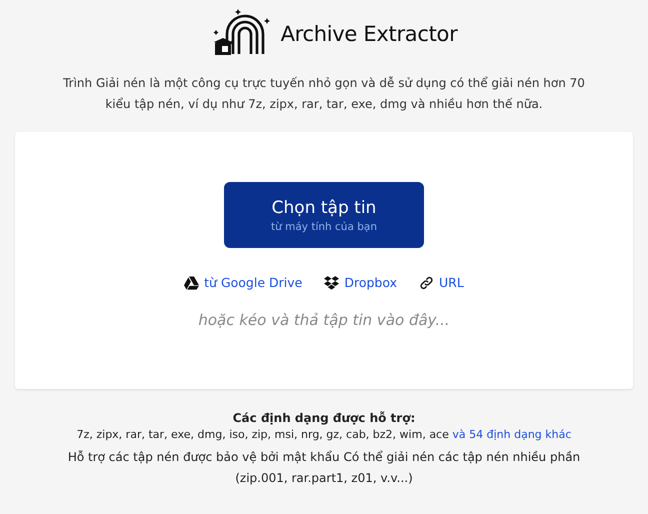 The image size is (648, 514). Describe the element at coordinates (324, 468) in the screenshot. I see `features-note: Hỗ trợ các tập nén được bảo vệ bởi mật khẩu Có thể giải nén các tập nén nhiều phần (zip.001, rar.part1, z01, v.v...)` at that location.